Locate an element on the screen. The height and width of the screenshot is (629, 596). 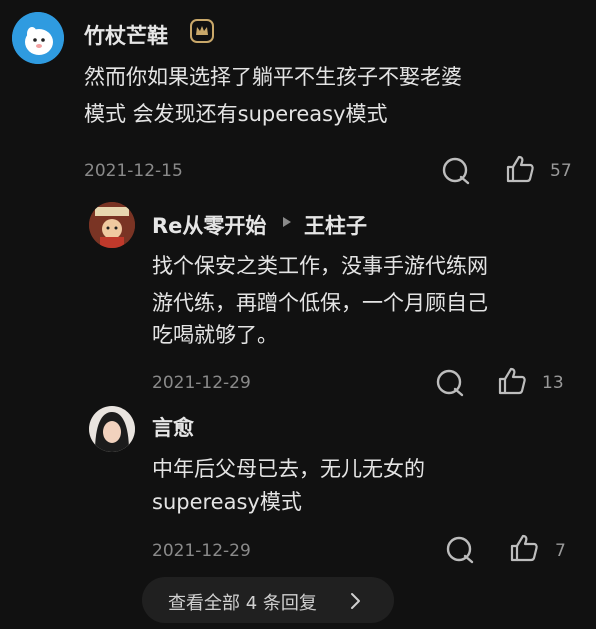
avatar is located at coordinates (38, 38).